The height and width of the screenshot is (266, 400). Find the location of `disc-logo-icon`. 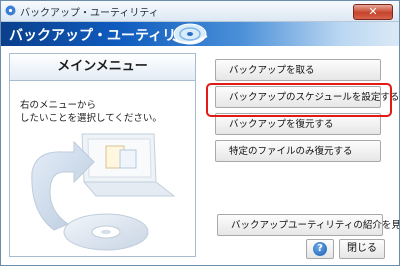

disc-logo-icon is located at coordinates (190, 34).